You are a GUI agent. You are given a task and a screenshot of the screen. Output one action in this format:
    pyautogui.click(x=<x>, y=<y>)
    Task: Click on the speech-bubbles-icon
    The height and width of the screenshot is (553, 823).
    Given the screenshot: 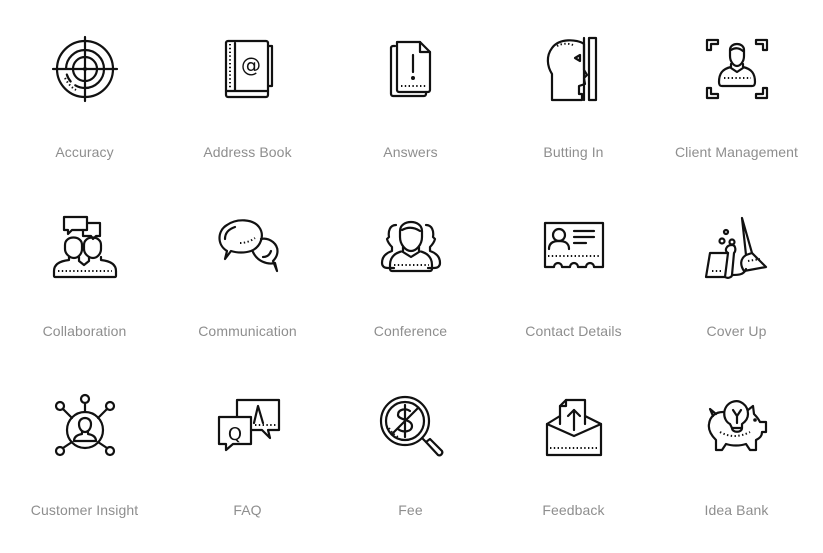 What is the action you would take?
    pyautogui.click(x=248, y=248)
    